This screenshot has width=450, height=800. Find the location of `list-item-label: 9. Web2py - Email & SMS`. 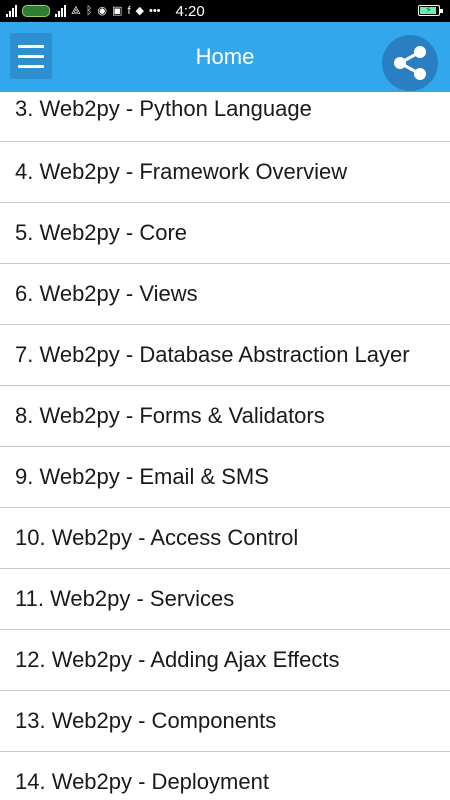

list-item-label: 9. Web2py - Email & SMS is located at coordinates (142, 476).